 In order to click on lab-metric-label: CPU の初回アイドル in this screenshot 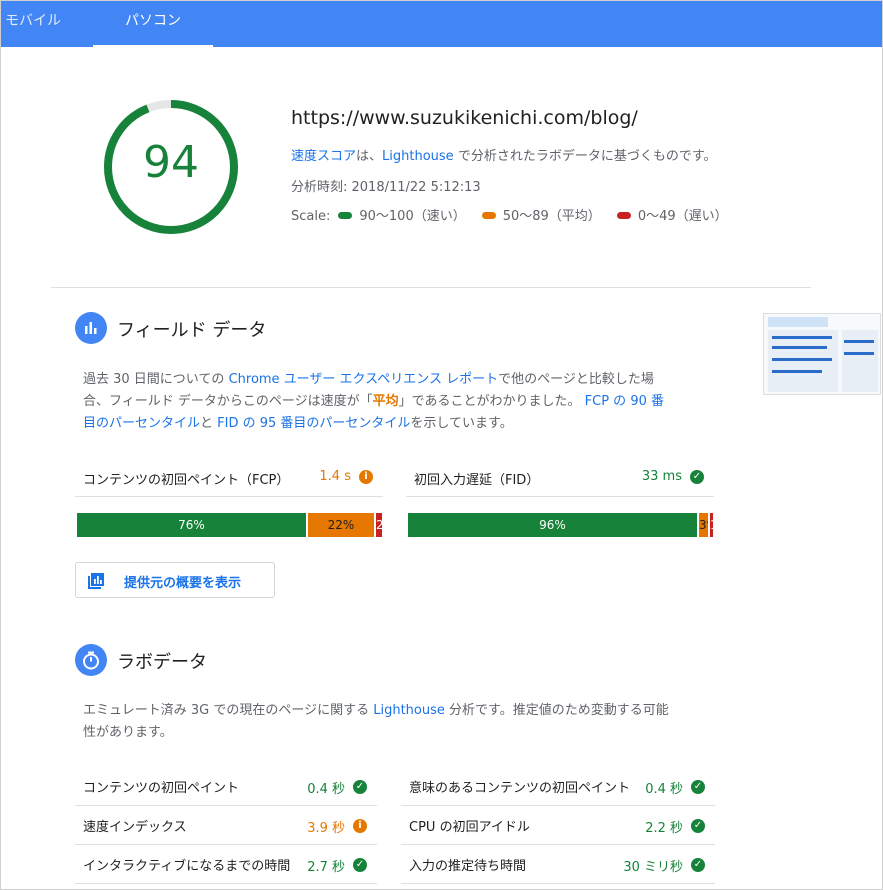, I will do `click(469, 827)`.